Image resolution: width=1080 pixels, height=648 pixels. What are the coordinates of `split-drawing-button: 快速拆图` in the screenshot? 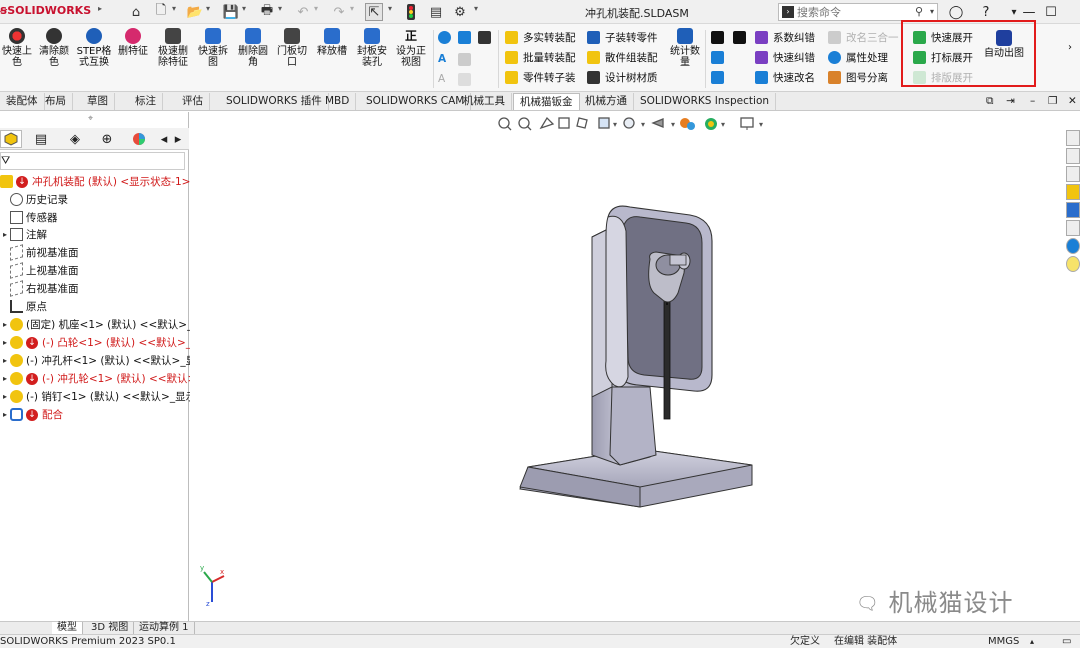 It's located at (213, 59).